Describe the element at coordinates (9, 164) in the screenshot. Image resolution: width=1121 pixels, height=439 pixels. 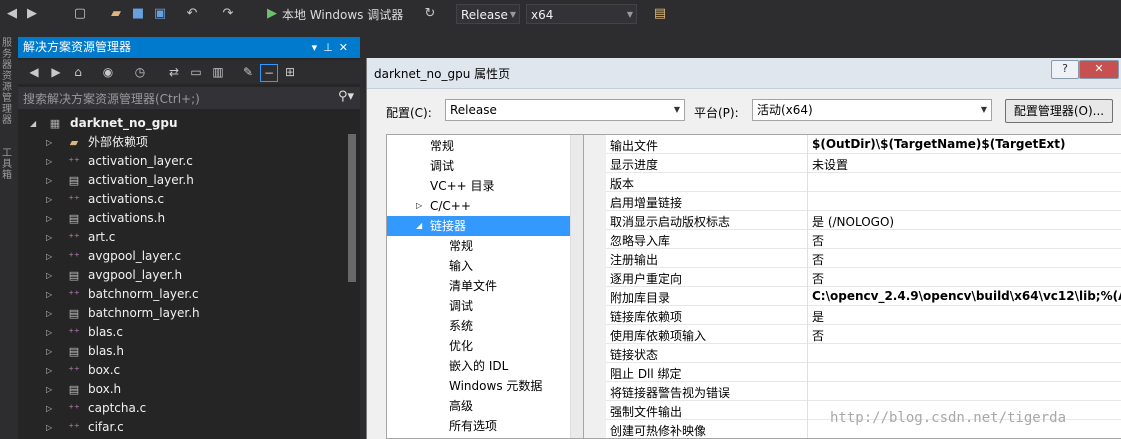
I see `toolbox-tab: 工具箱` at that location.